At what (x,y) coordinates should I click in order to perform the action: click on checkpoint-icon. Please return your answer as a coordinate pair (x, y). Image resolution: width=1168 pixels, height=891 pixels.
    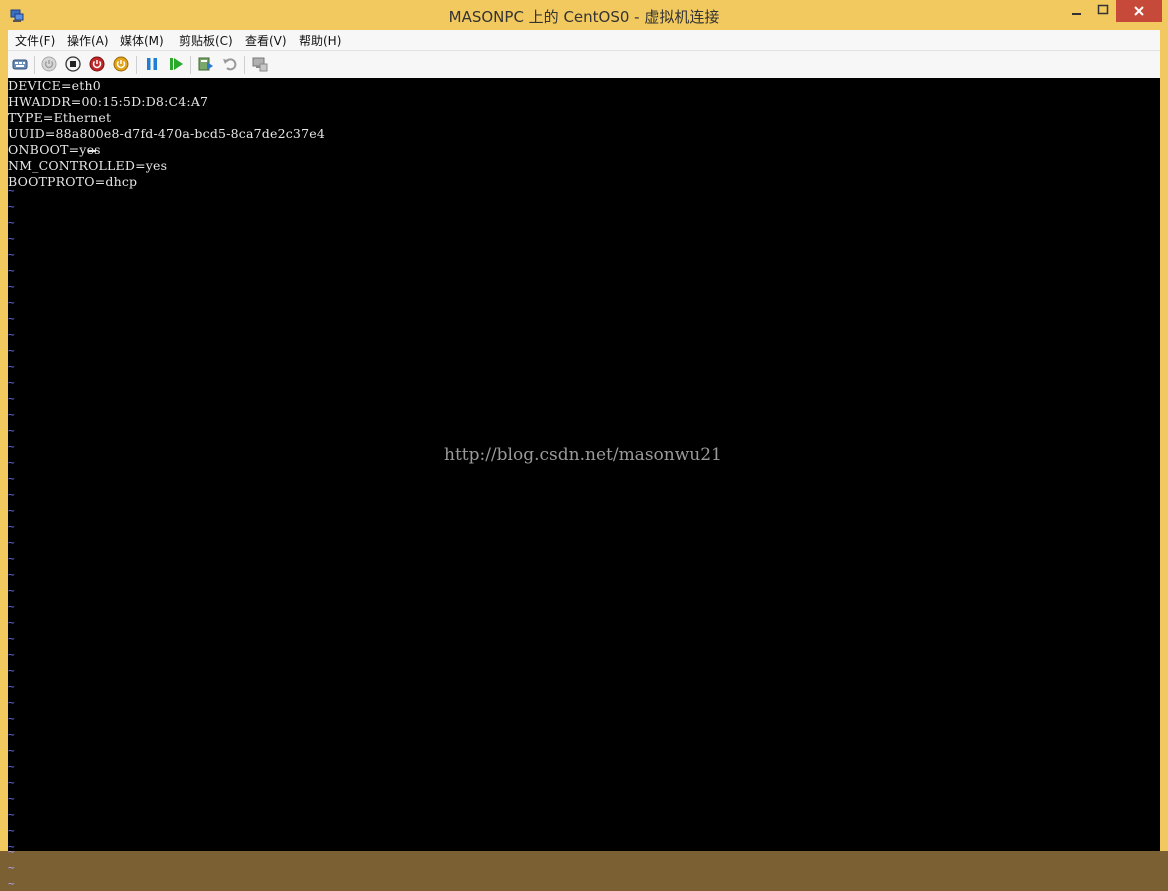
    Looking at the image, I should click on (206, 64).